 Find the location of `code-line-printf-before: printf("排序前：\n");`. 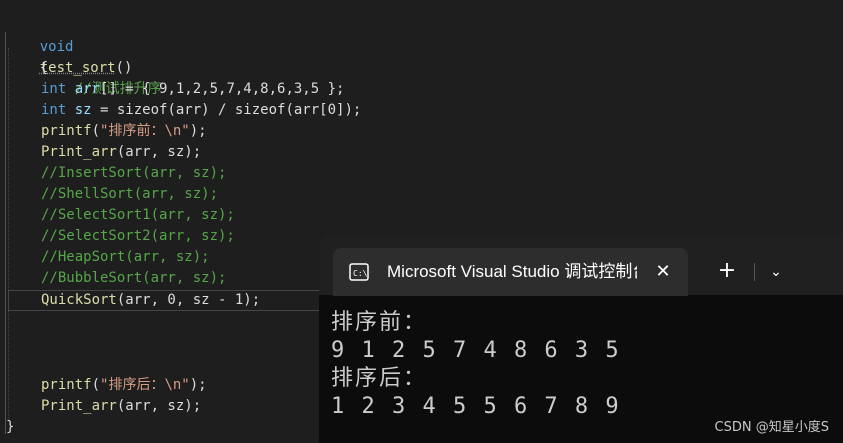

code-line-printf-before: printf("排序前：\n"); is located at coordinates (124, 131).